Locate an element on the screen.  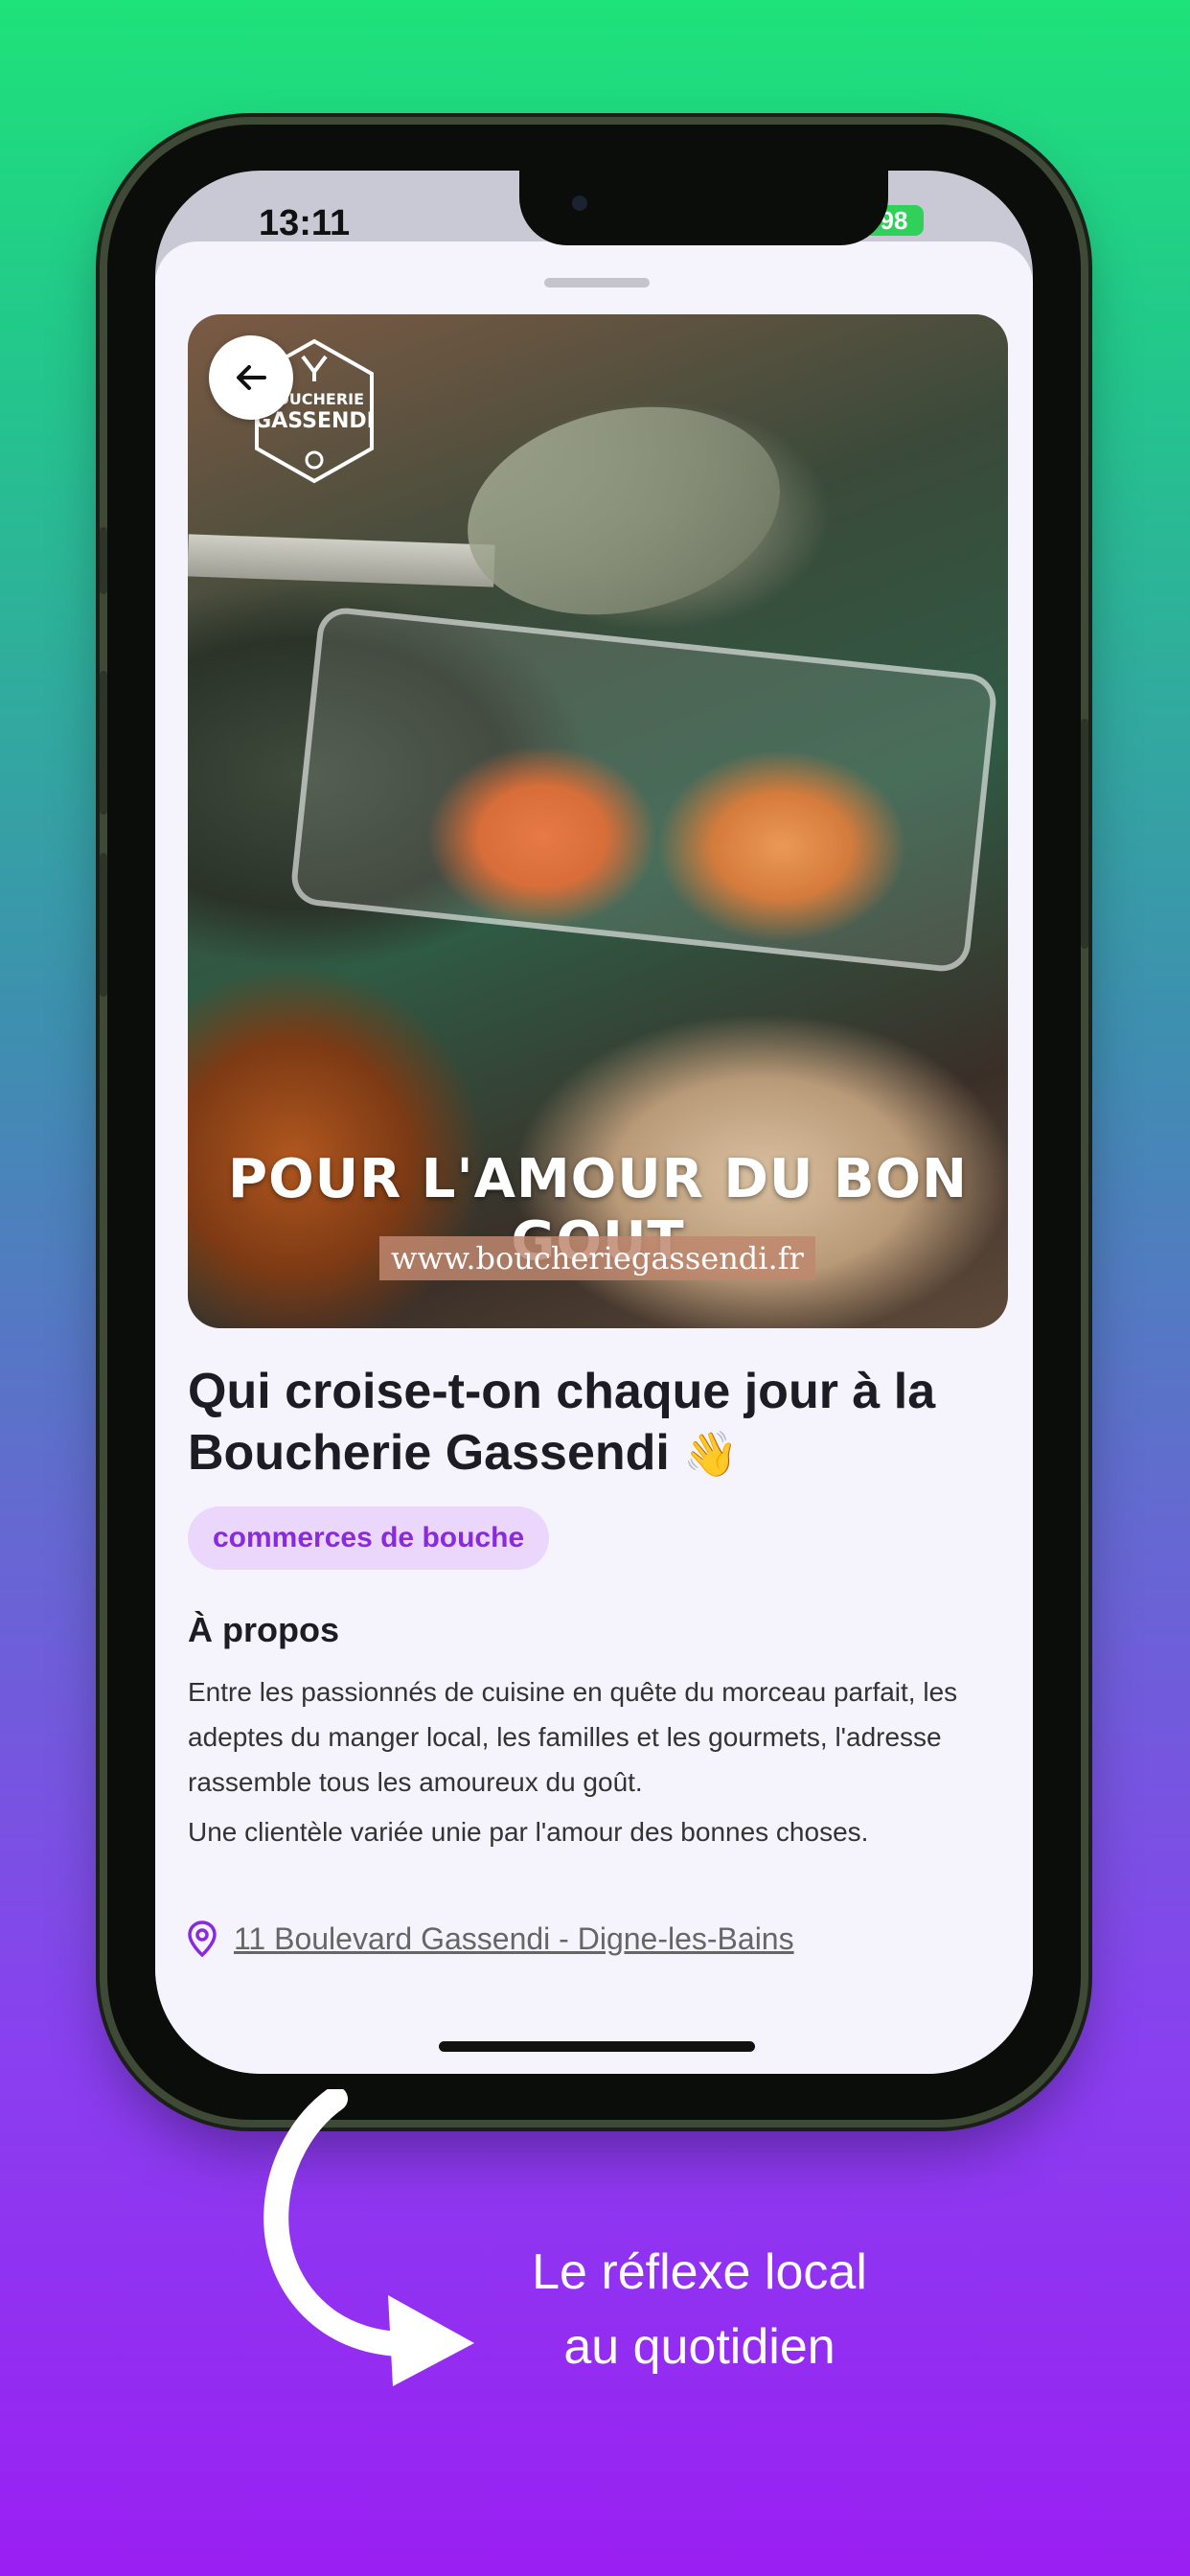
volume-up-button is located at coordinates (103, 743).